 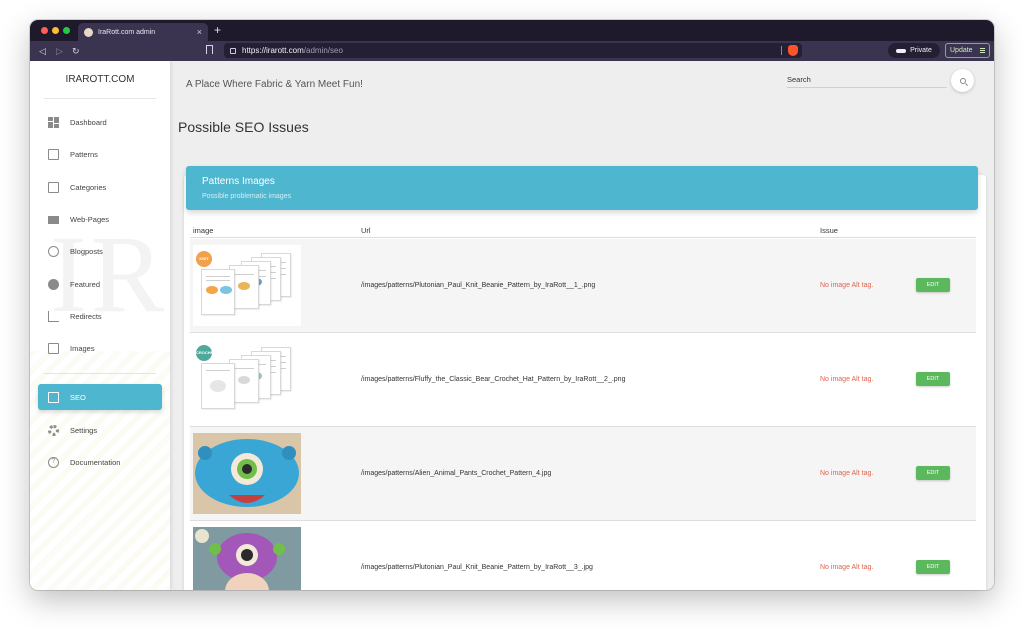 What do you see at coordinates (982, 50) in the screenshot?
I see `menu-icon` at bounding box center [982, 50].